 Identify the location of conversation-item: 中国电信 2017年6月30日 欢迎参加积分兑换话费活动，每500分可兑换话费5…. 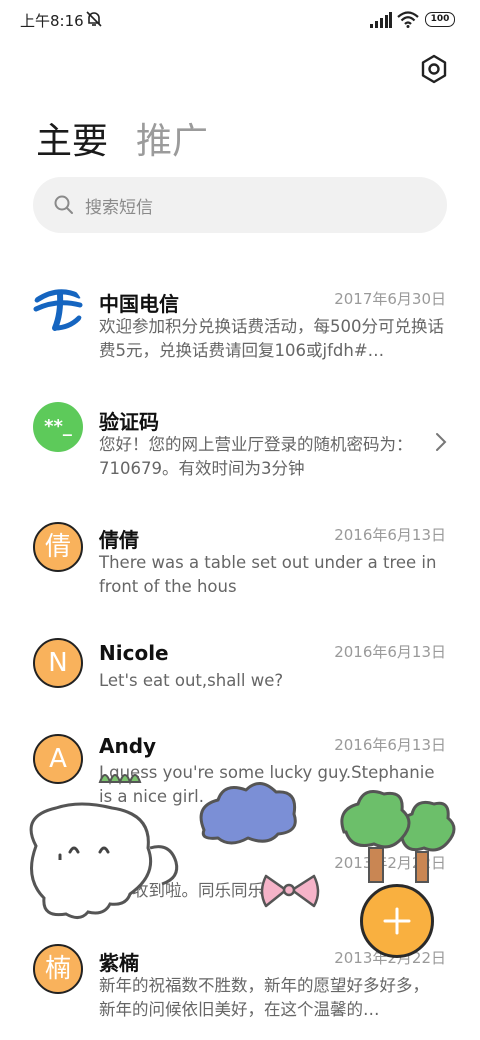
(240, 332).